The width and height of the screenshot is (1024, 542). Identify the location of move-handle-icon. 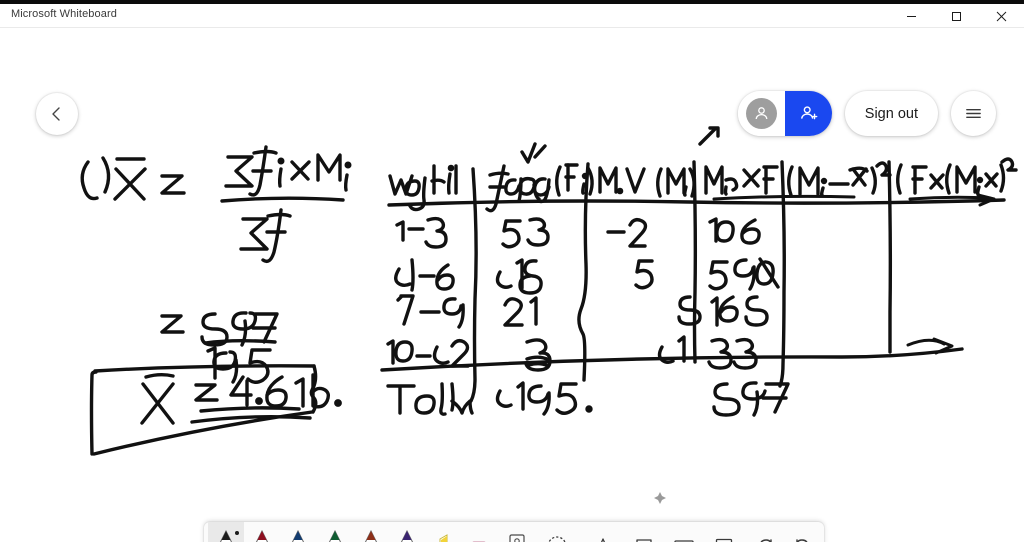
(660, 497).